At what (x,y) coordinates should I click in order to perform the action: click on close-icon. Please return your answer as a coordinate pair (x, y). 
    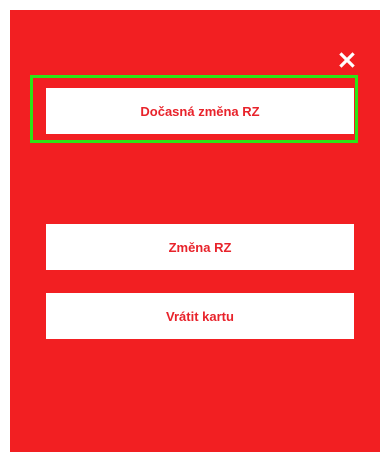
    Looking at the image, I should click on (347, 60).